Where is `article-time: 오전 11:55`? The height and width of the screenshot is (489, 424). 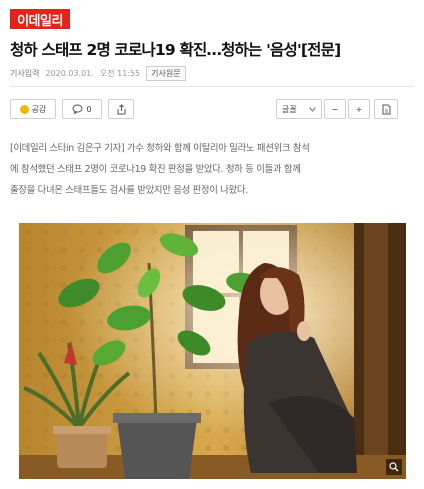
article-time: 오전 11:55 is located at coordinates (120, 73).